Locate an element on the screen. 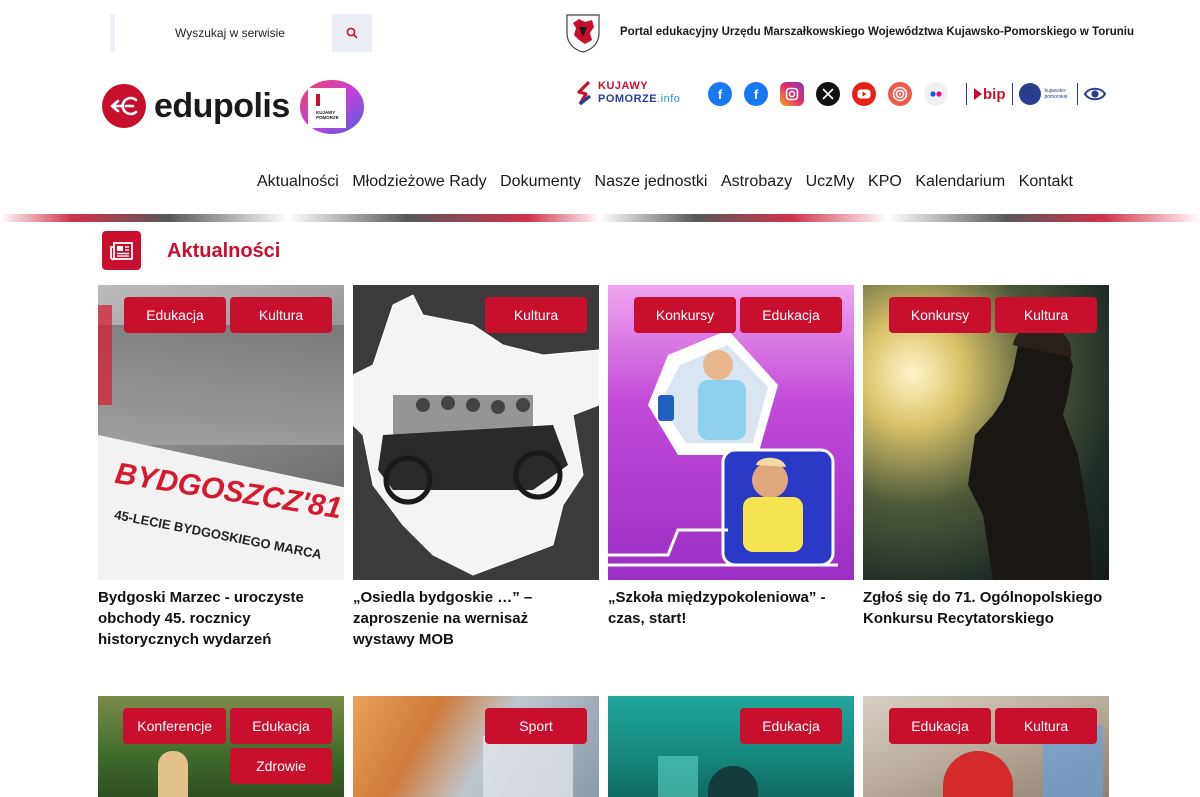  tag-list: Konkursy Kultura is located at coordinates (982, 317).